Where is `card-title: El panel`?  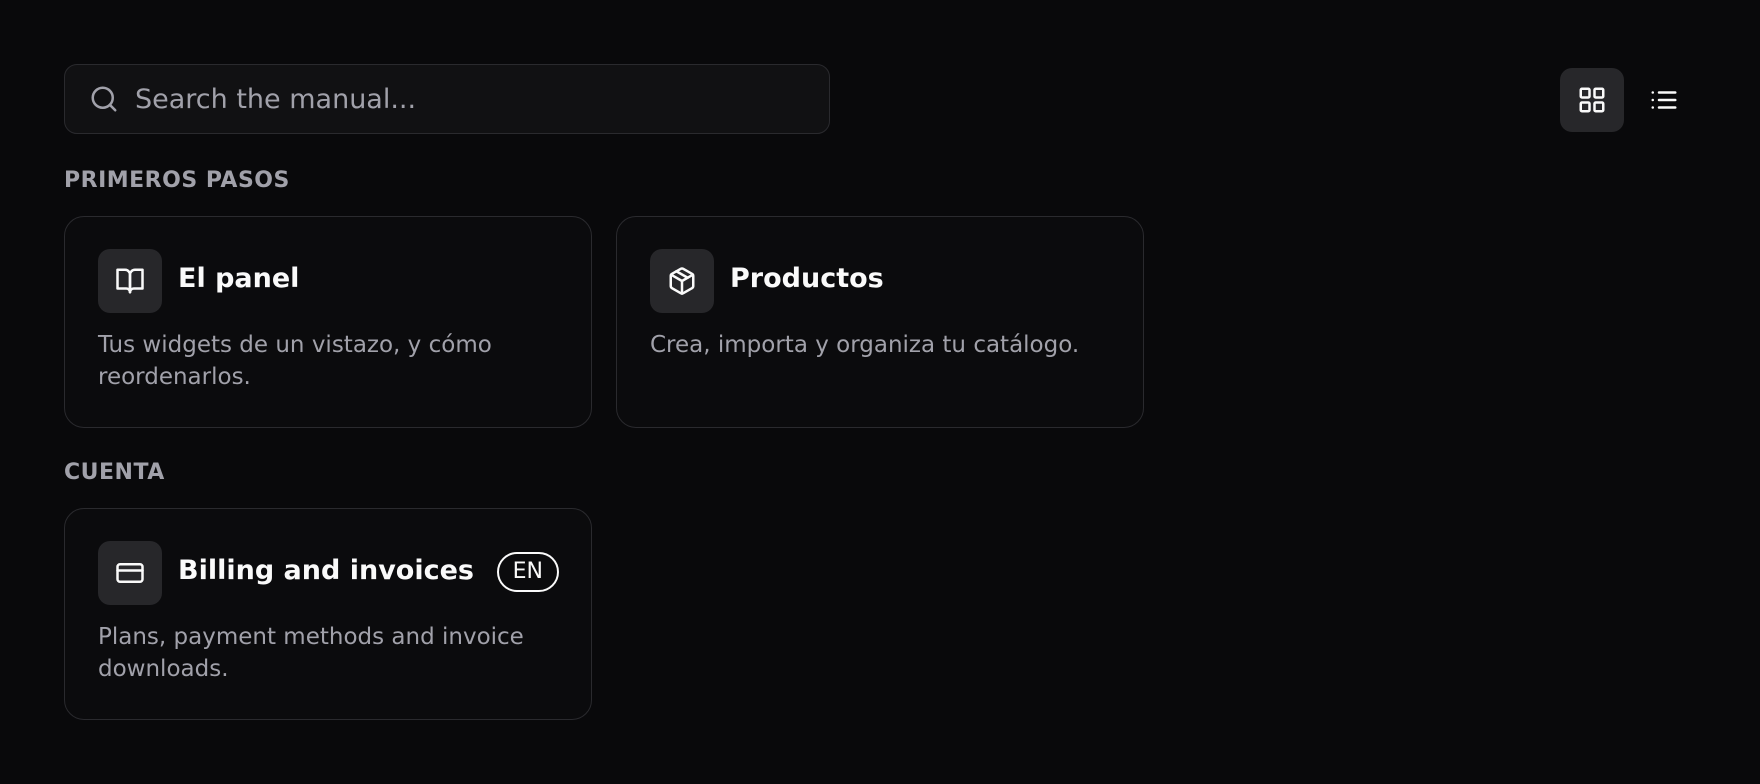
card-title: El panel is located at coordinates (239, 278).